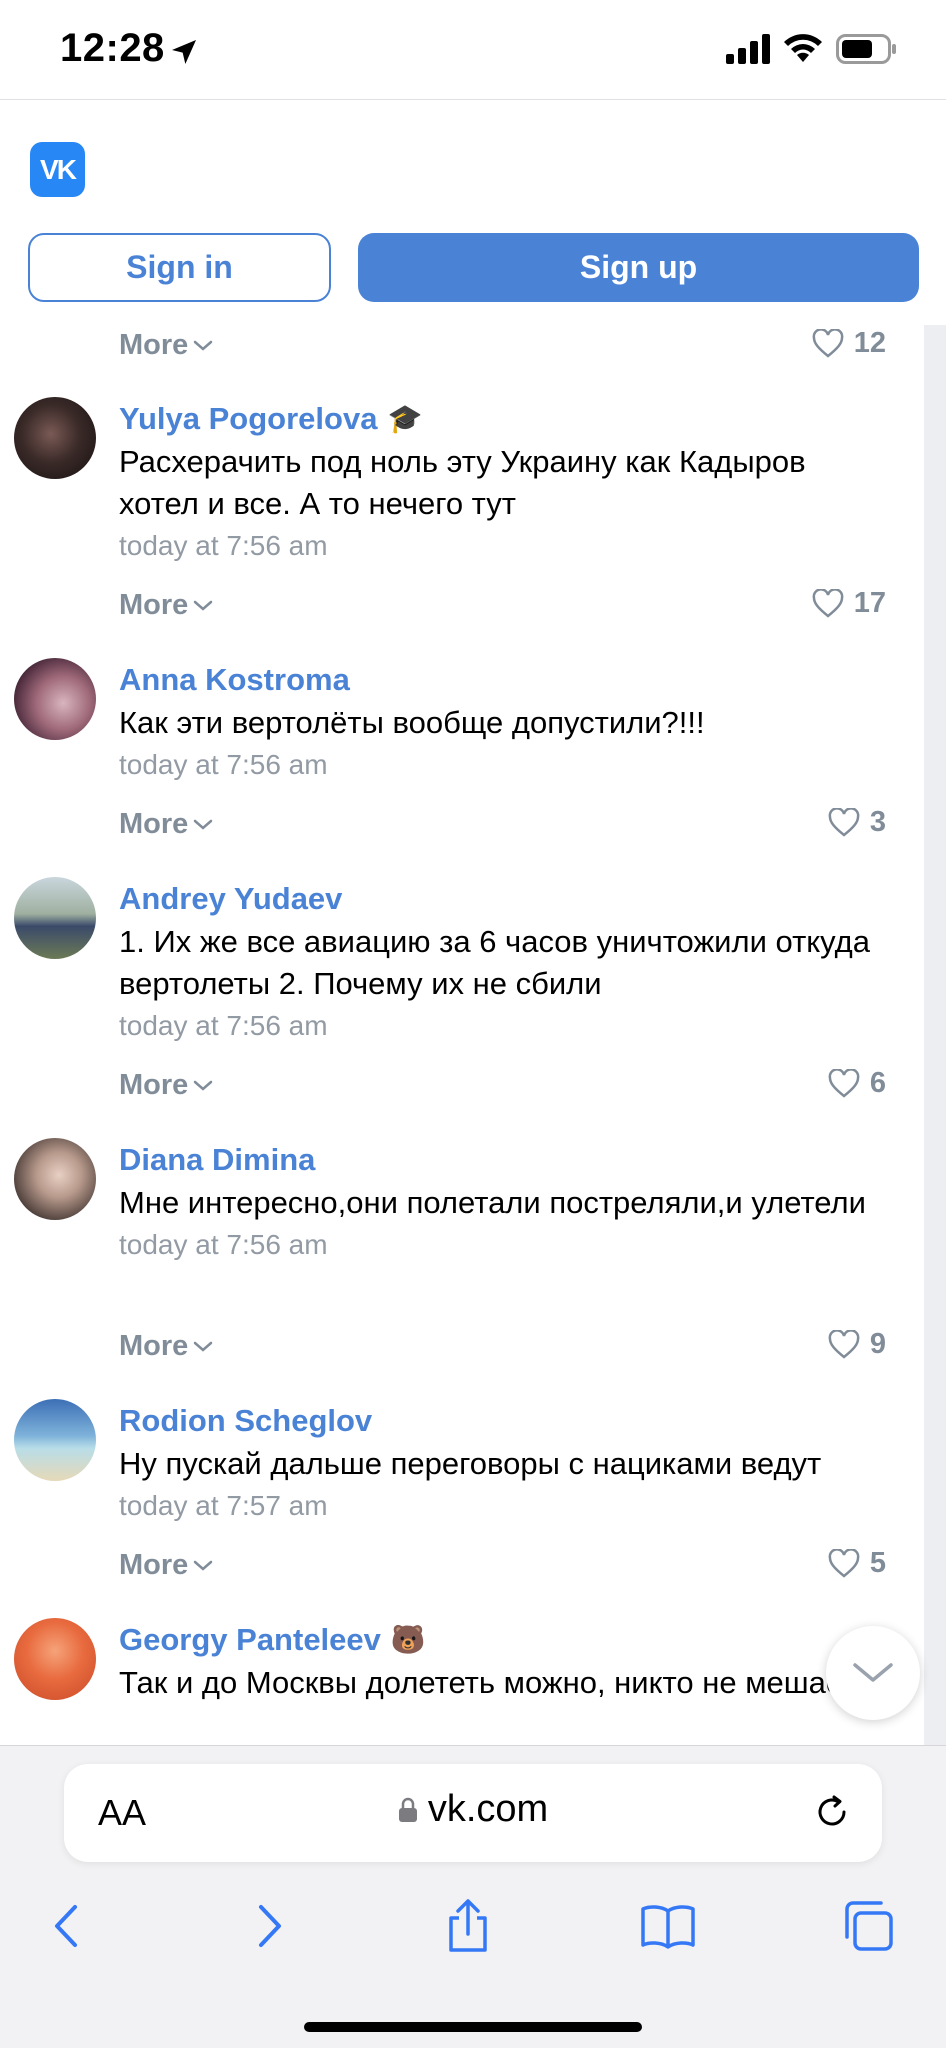  What do you see at coordinates (408, 1639) in the screenshot?
I see `bear-badge-icon: 🐻` at bounding box center [408, 1639].